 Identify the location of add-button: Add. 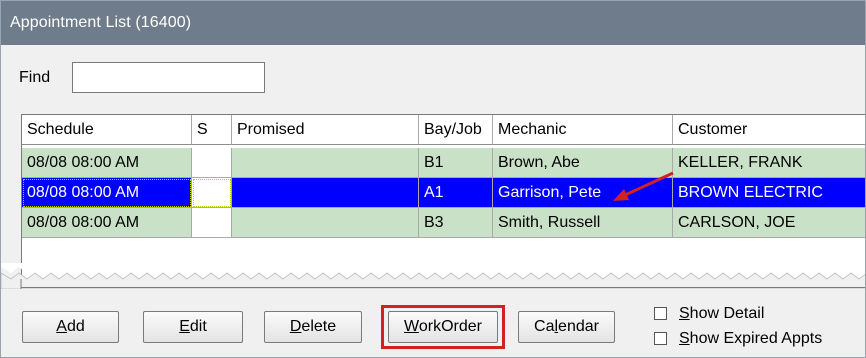
(70, 327).